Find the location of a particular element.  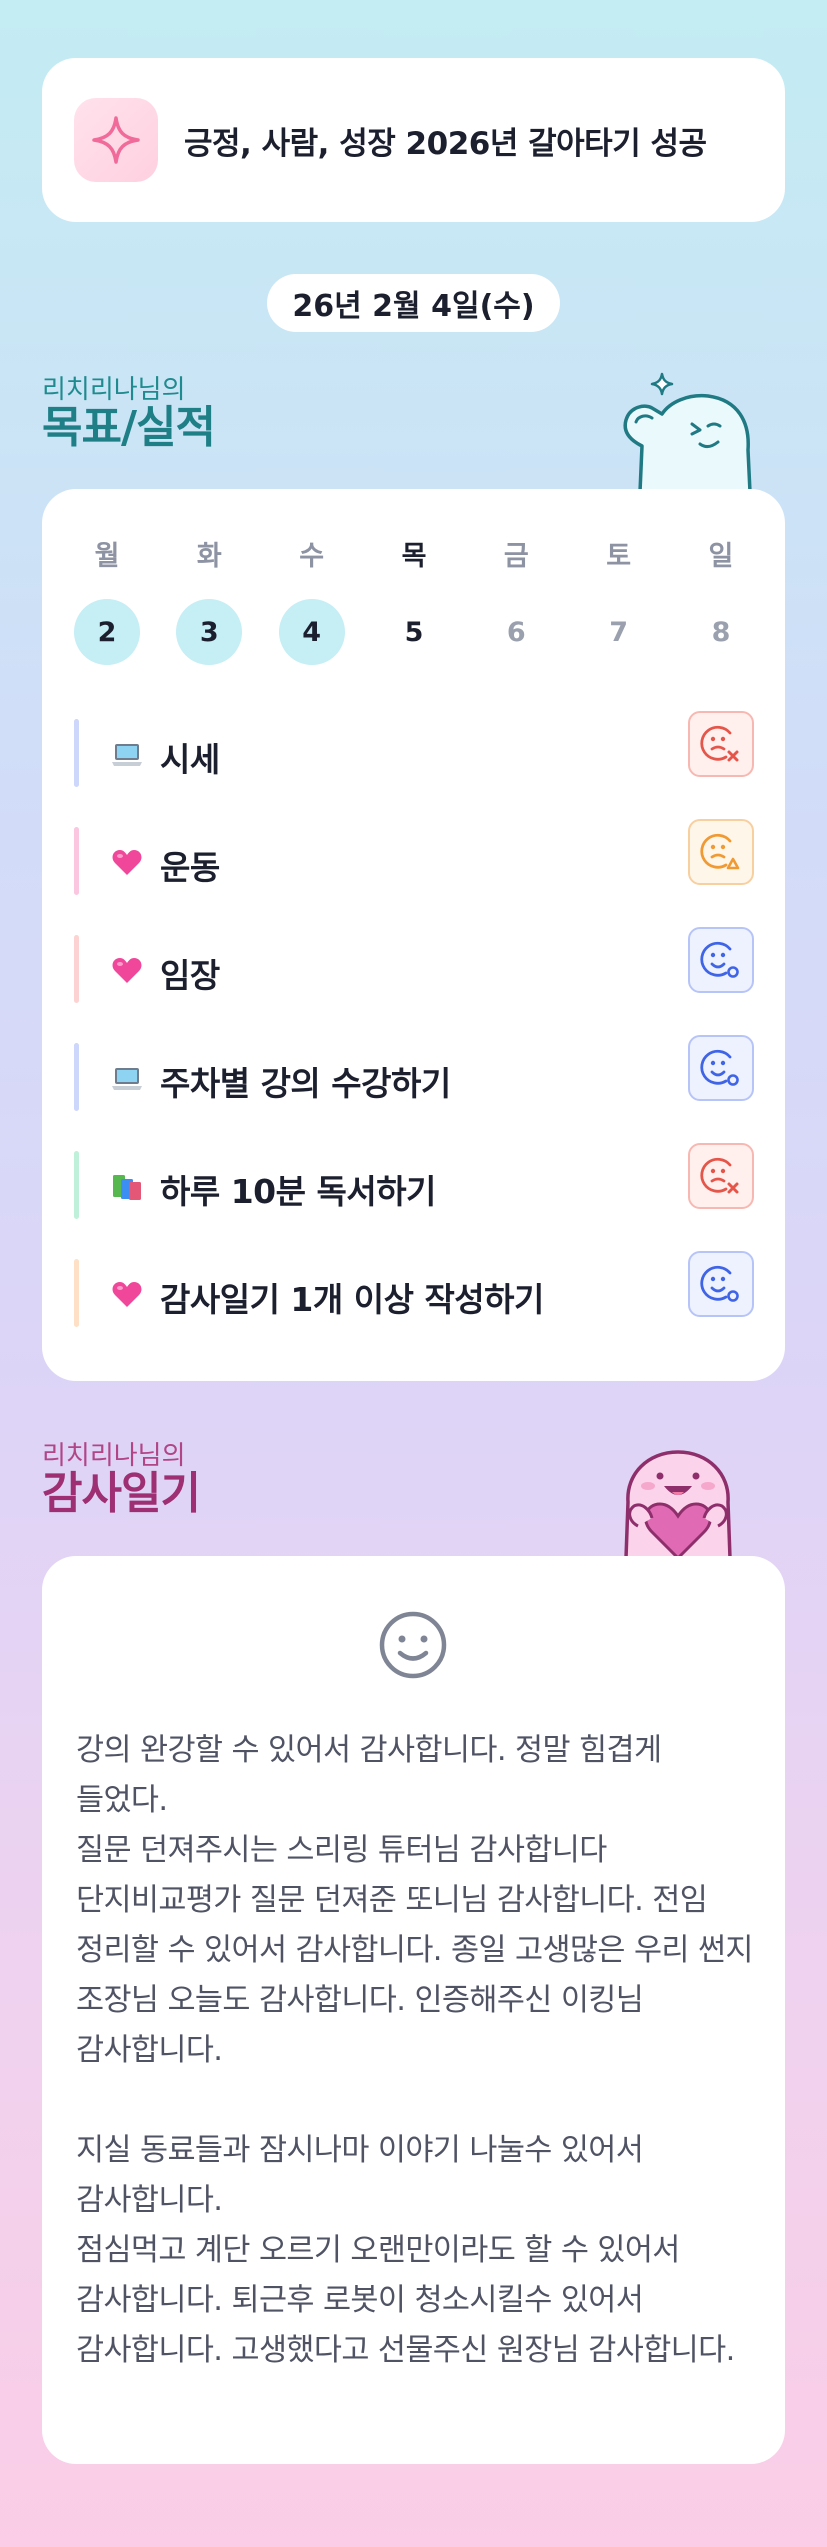

calendar-day: 금6 is located at coordinates (516, 602).